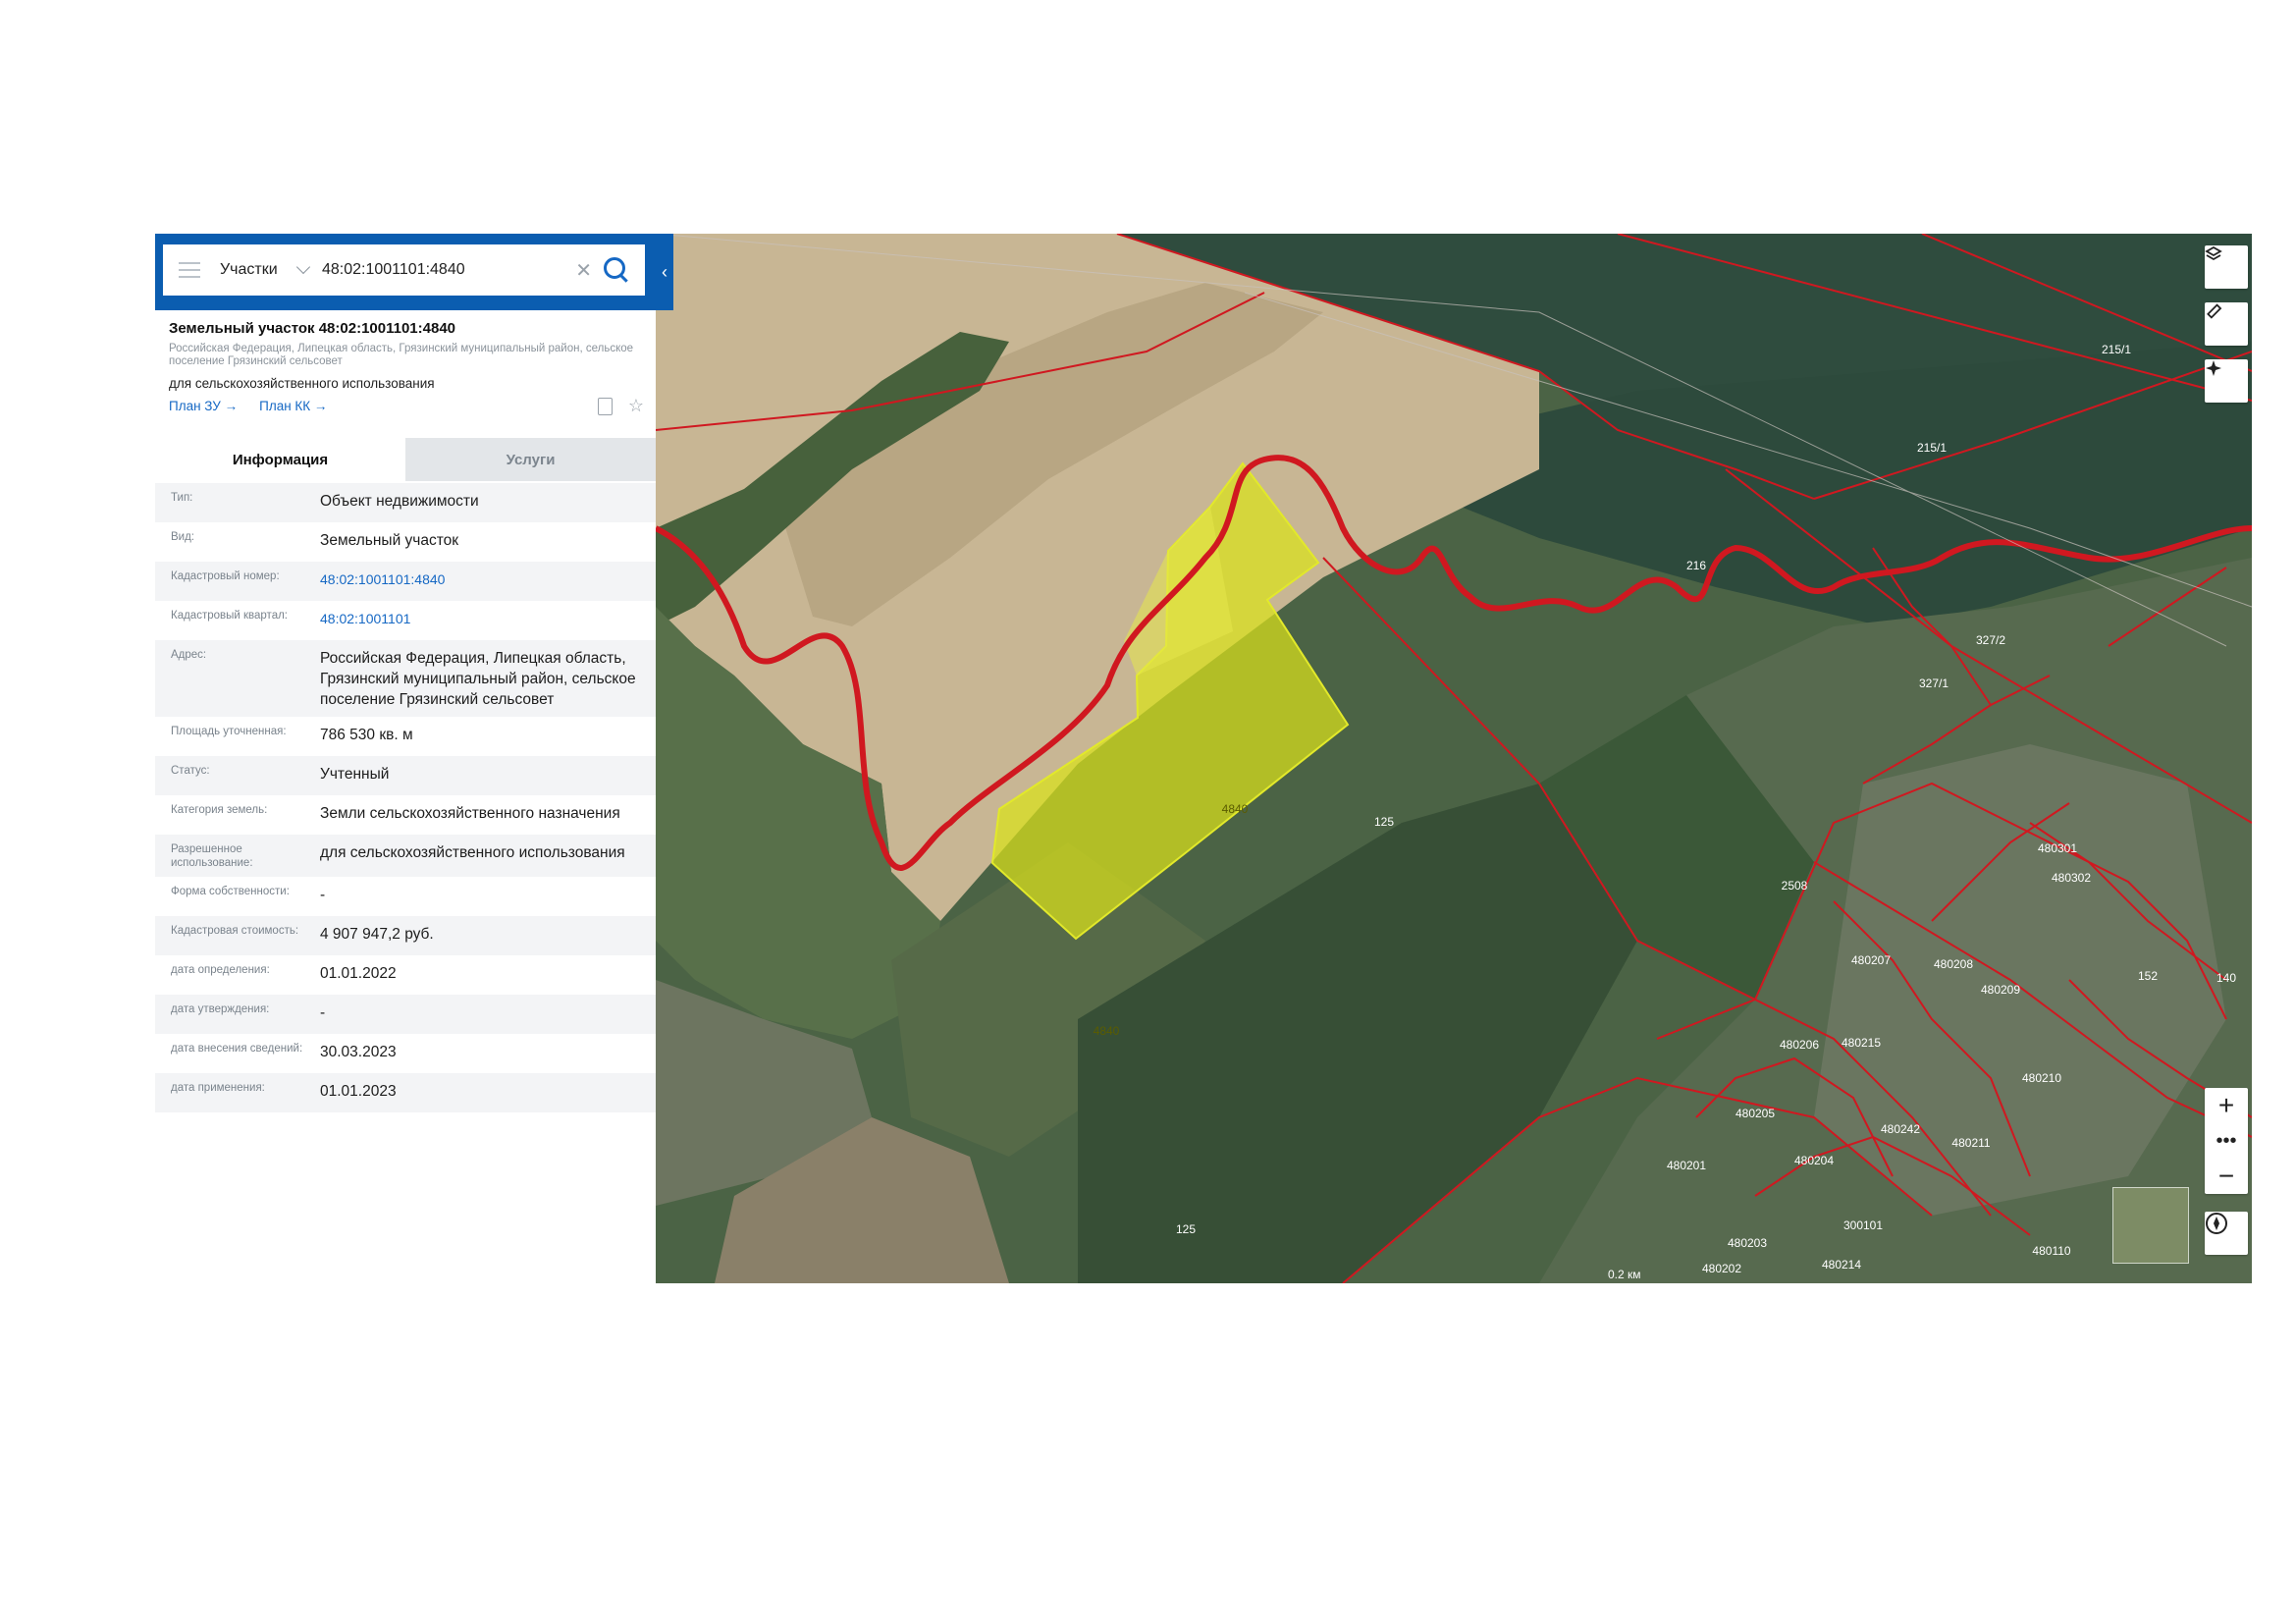  I want to click on parcel-label: 480206, so click(1800, 1045).